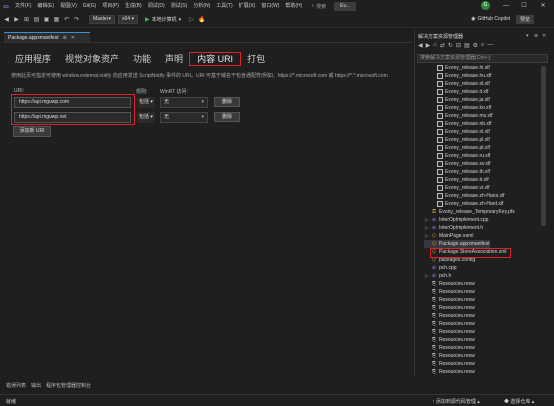  What do you see at coordinates (527, 36) in the screenshot?
I see `panel-options-icon: ▾` at bounding box center [527, 36].